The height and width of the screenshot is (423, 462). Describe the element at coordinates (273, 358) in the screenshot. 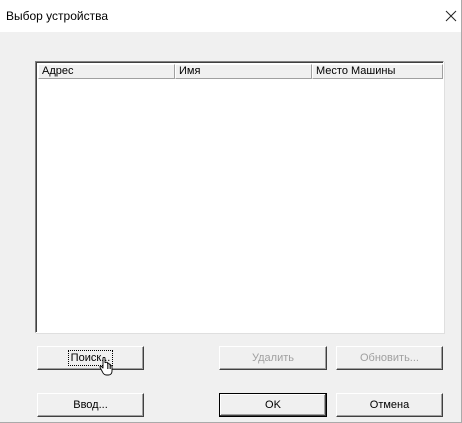

I see `delete-button: Удалить` at that location.